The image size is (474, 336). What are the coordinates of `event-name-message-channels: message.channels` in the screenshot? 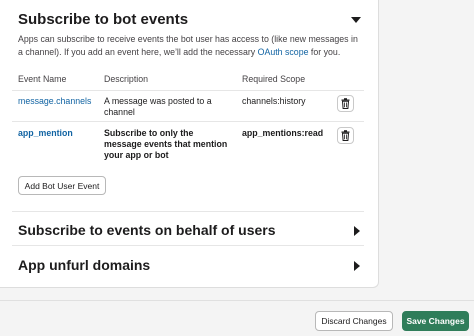 It's located at (54, 101).